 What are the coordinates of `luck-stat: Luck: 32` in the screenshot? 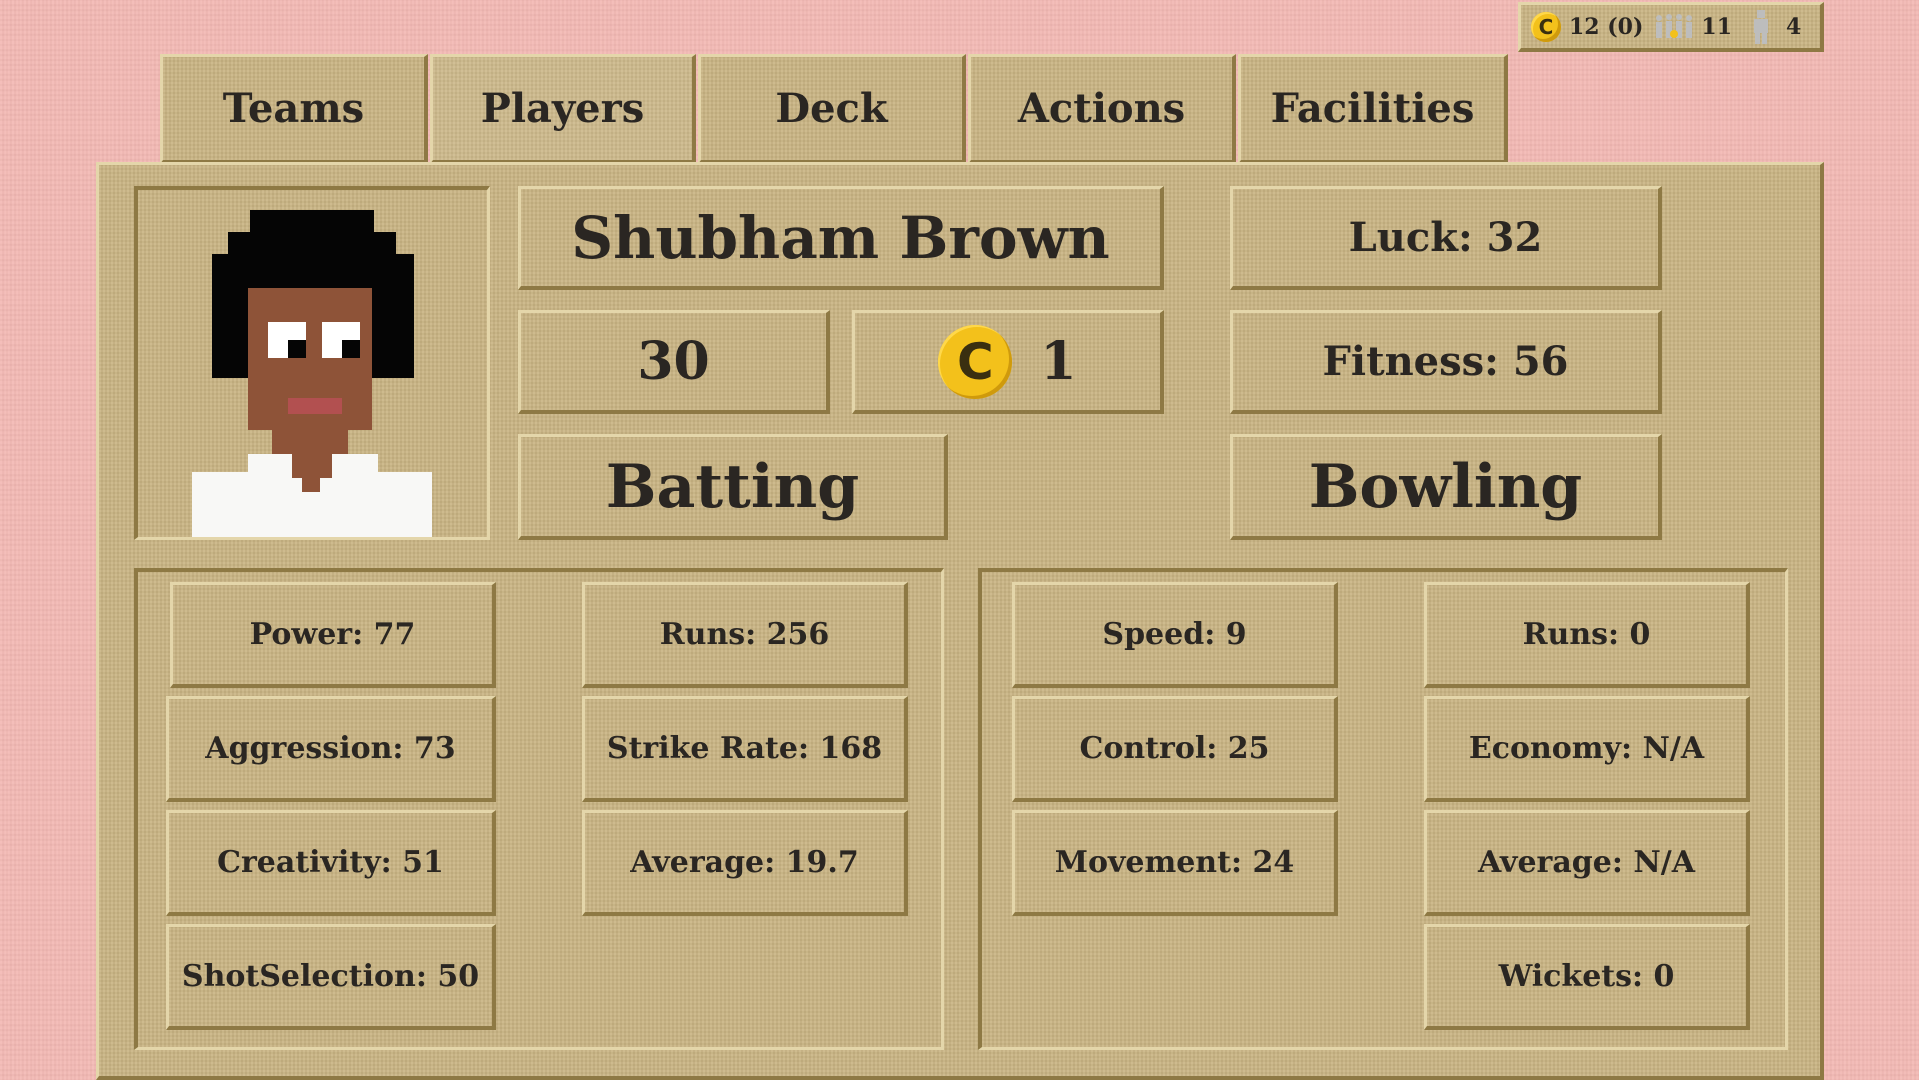 It's located at (1446, 238).